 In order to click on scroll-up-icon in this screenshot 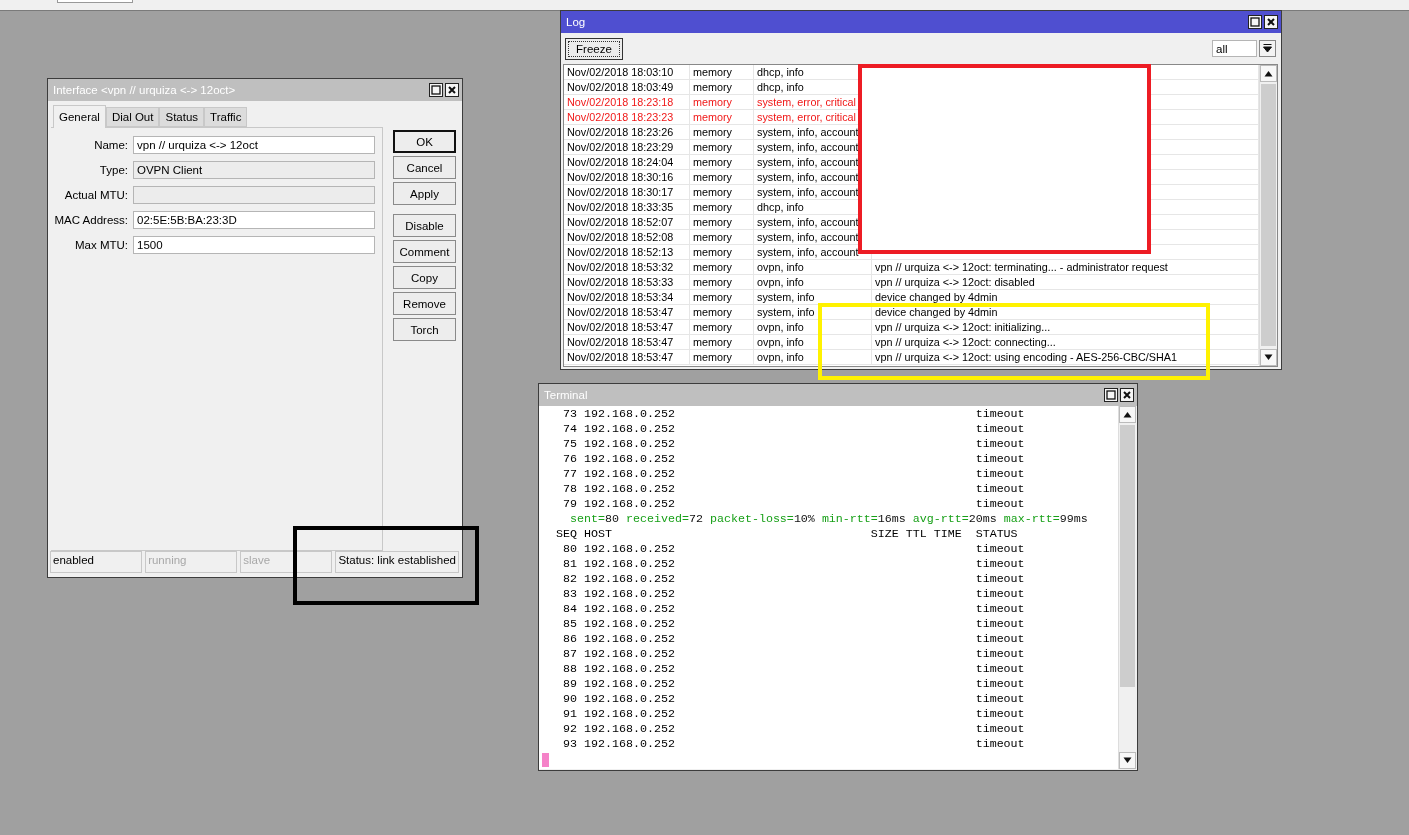, I will do `click(1127, 414)`.